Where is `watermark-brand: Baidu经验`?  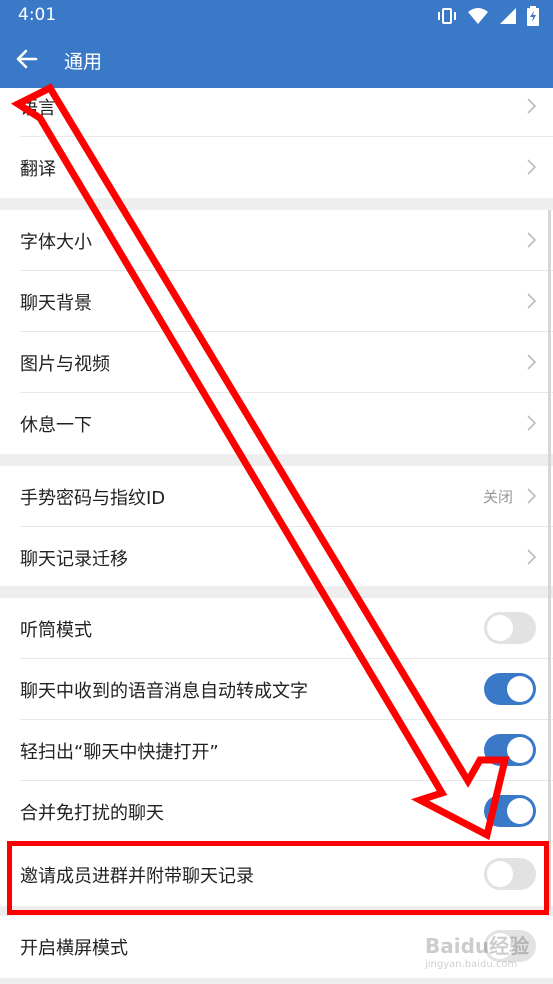
watermark-brand: Baidu经验 is located at coordinates (477, 946).